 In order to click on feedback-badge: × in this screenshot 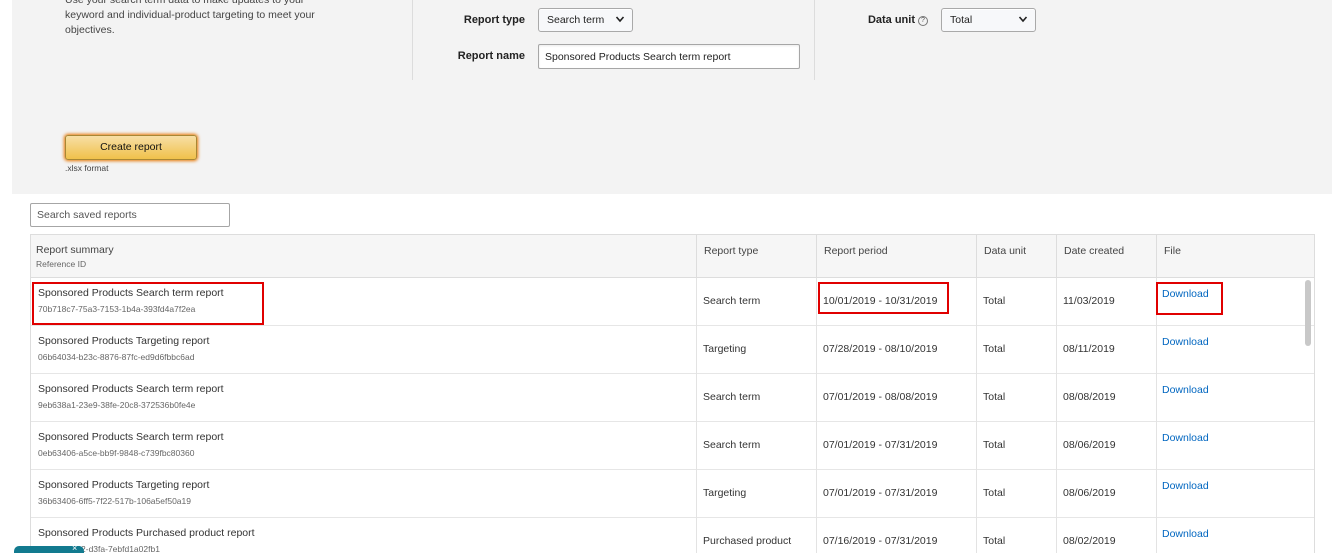, I will do `click(49, 548)`.